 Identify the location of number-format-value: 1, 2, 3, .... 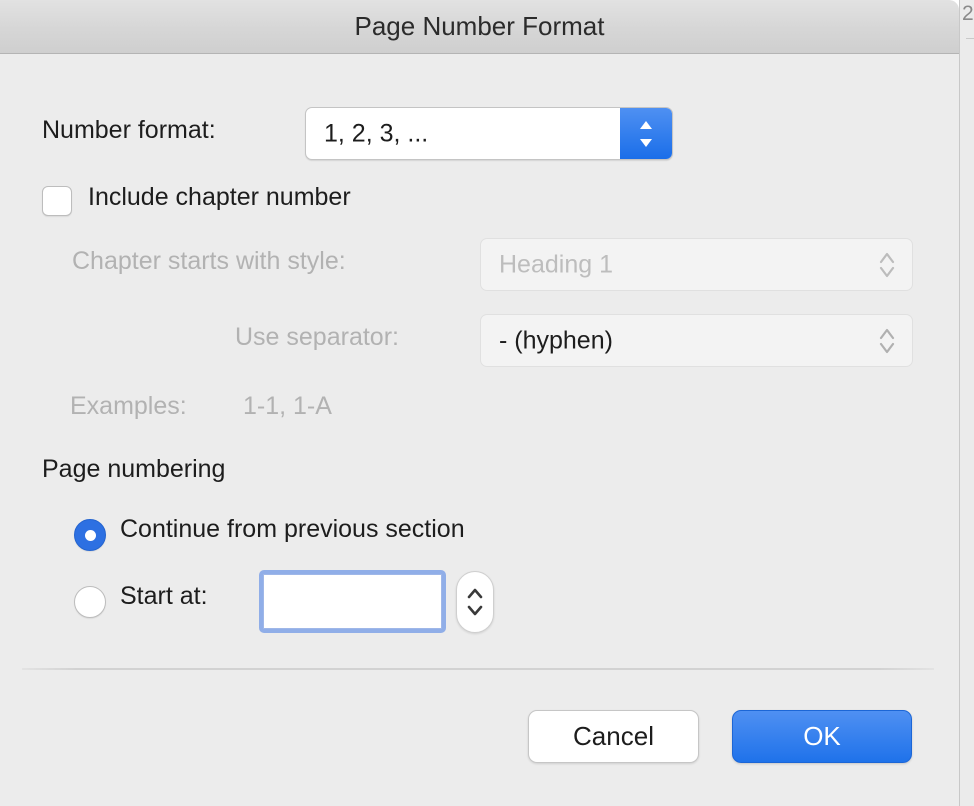
(376, 133).